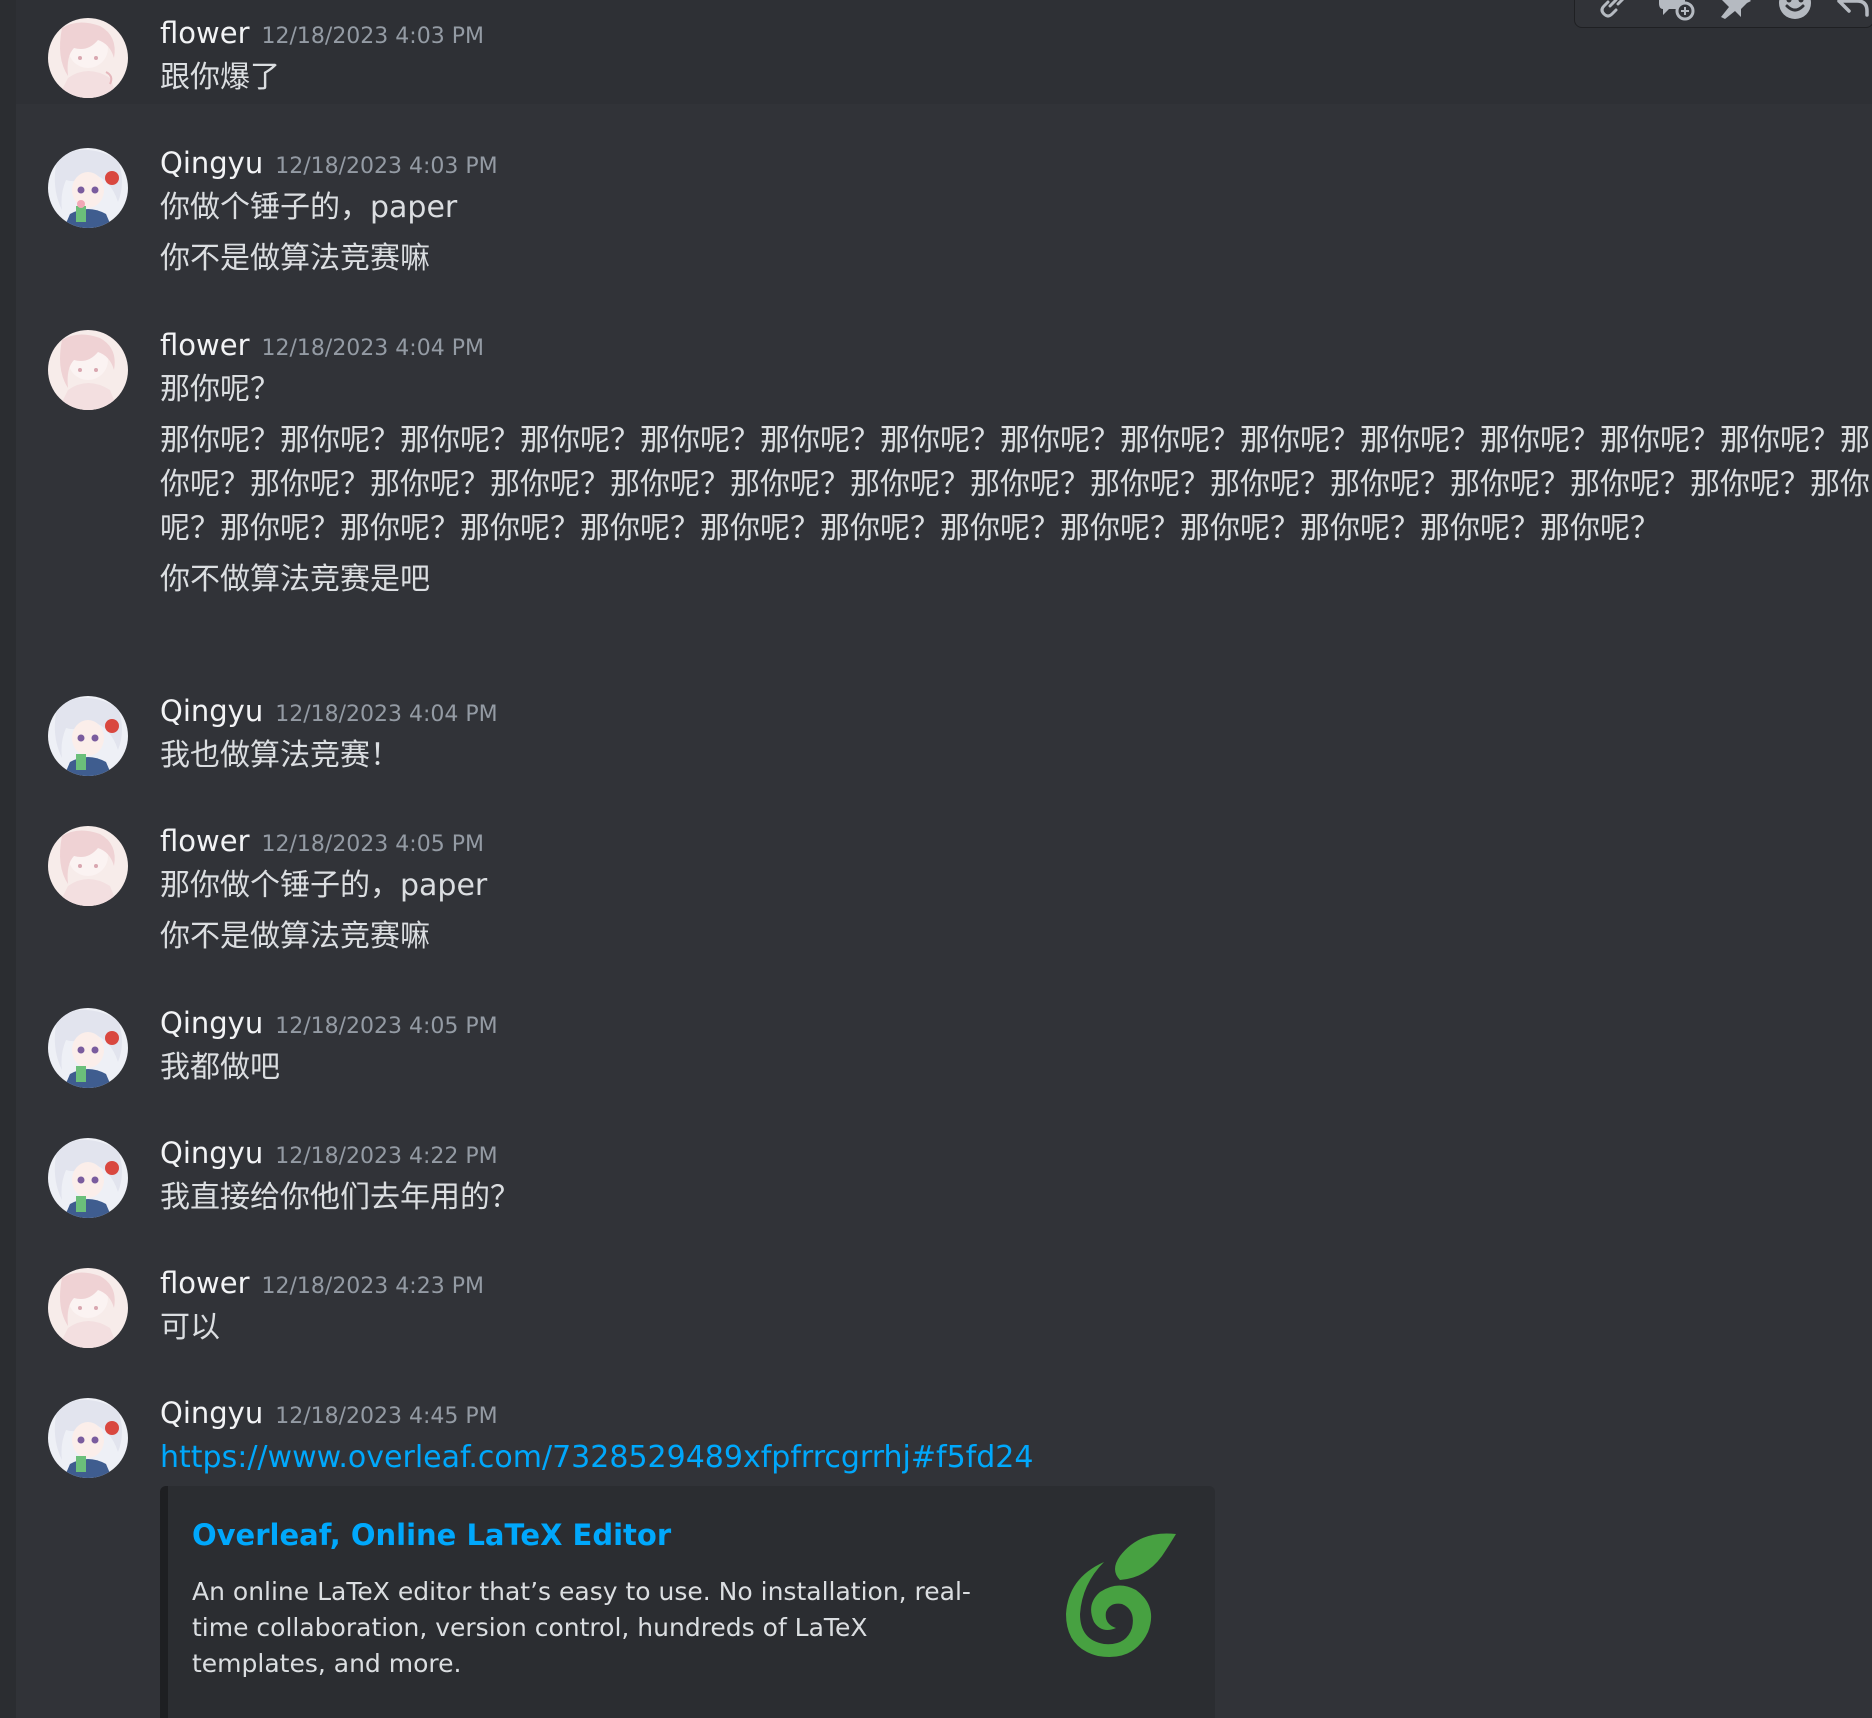  What do you see at coordinates (944, 1305) in the screenshot?
I see `message: flower 12/18/2023 4:23 PM 可以` at bounding box center [944, 1305].